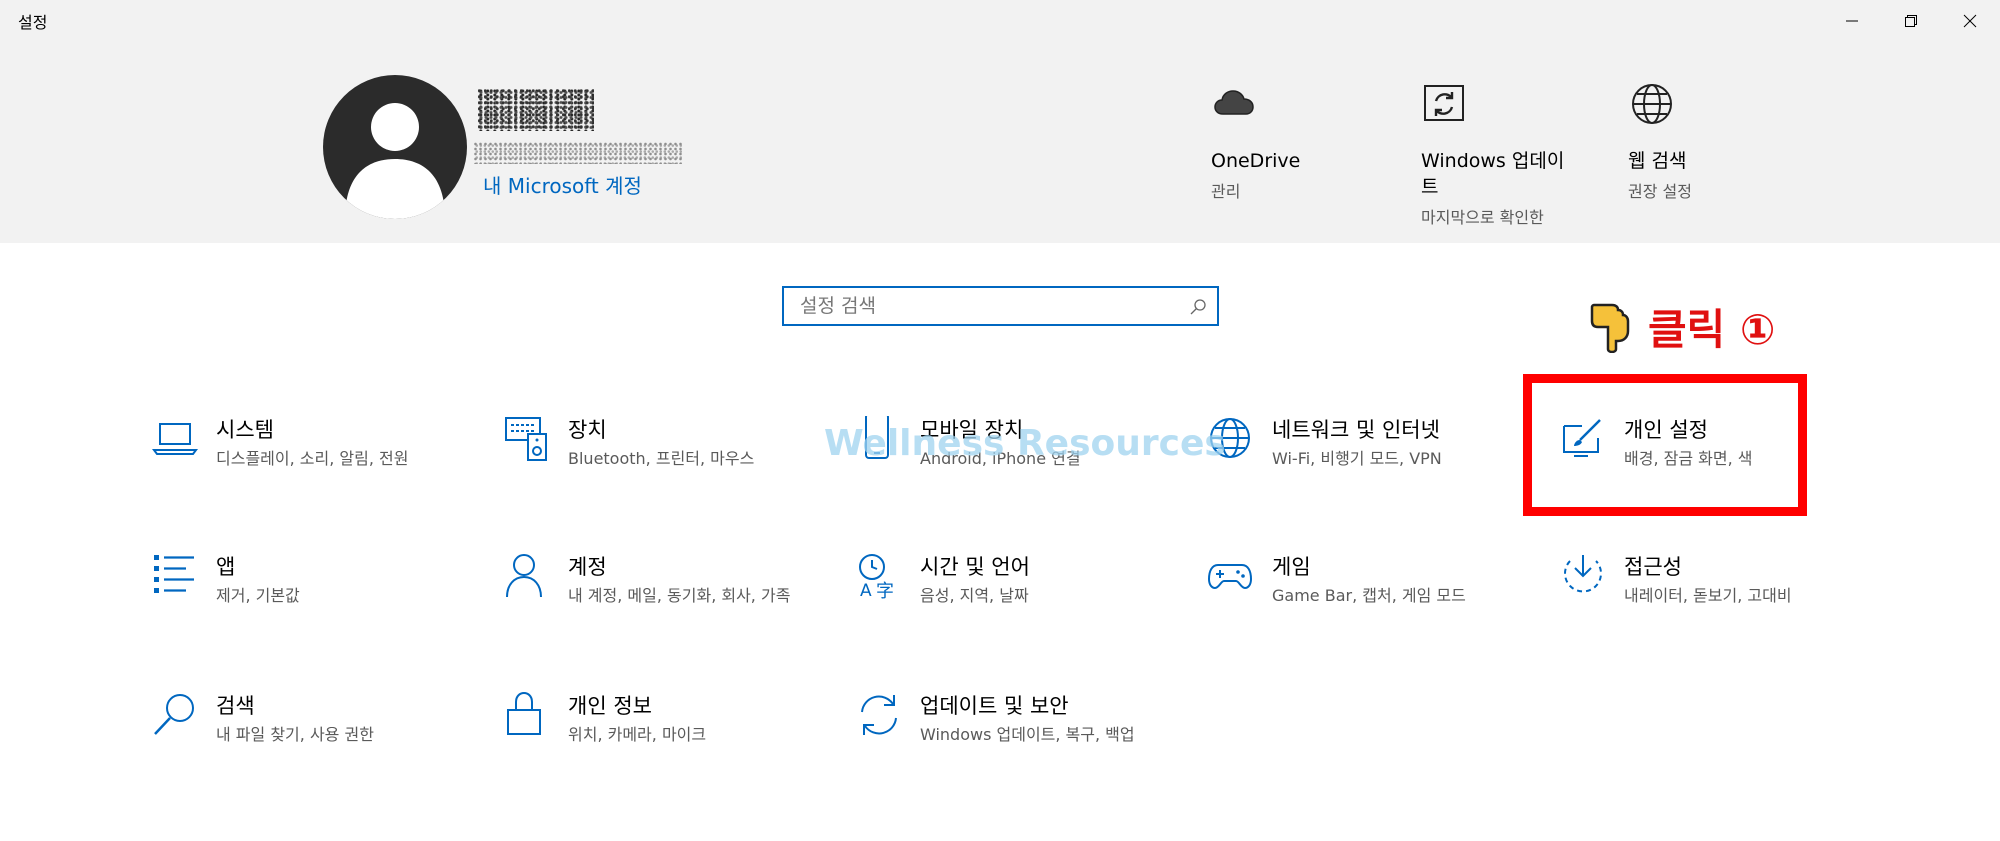 This screenshot has height=841, width=2000. I want to click on tile-title: 개인 정보, so click(610, 706).